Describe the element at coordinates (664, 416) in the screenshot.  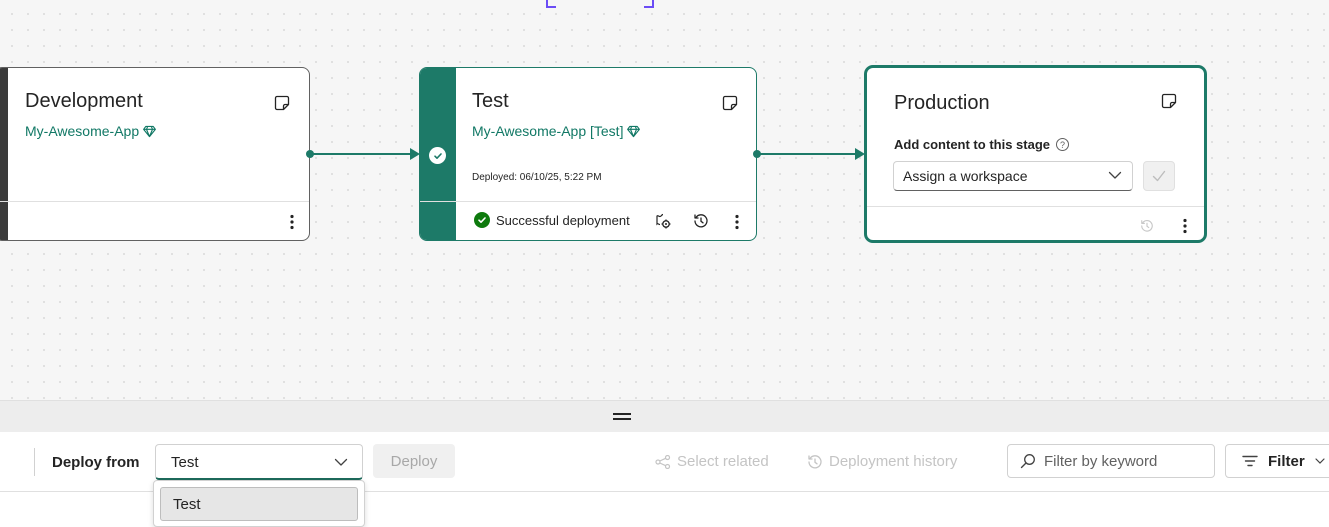
I see `panel-splitter` at that location.